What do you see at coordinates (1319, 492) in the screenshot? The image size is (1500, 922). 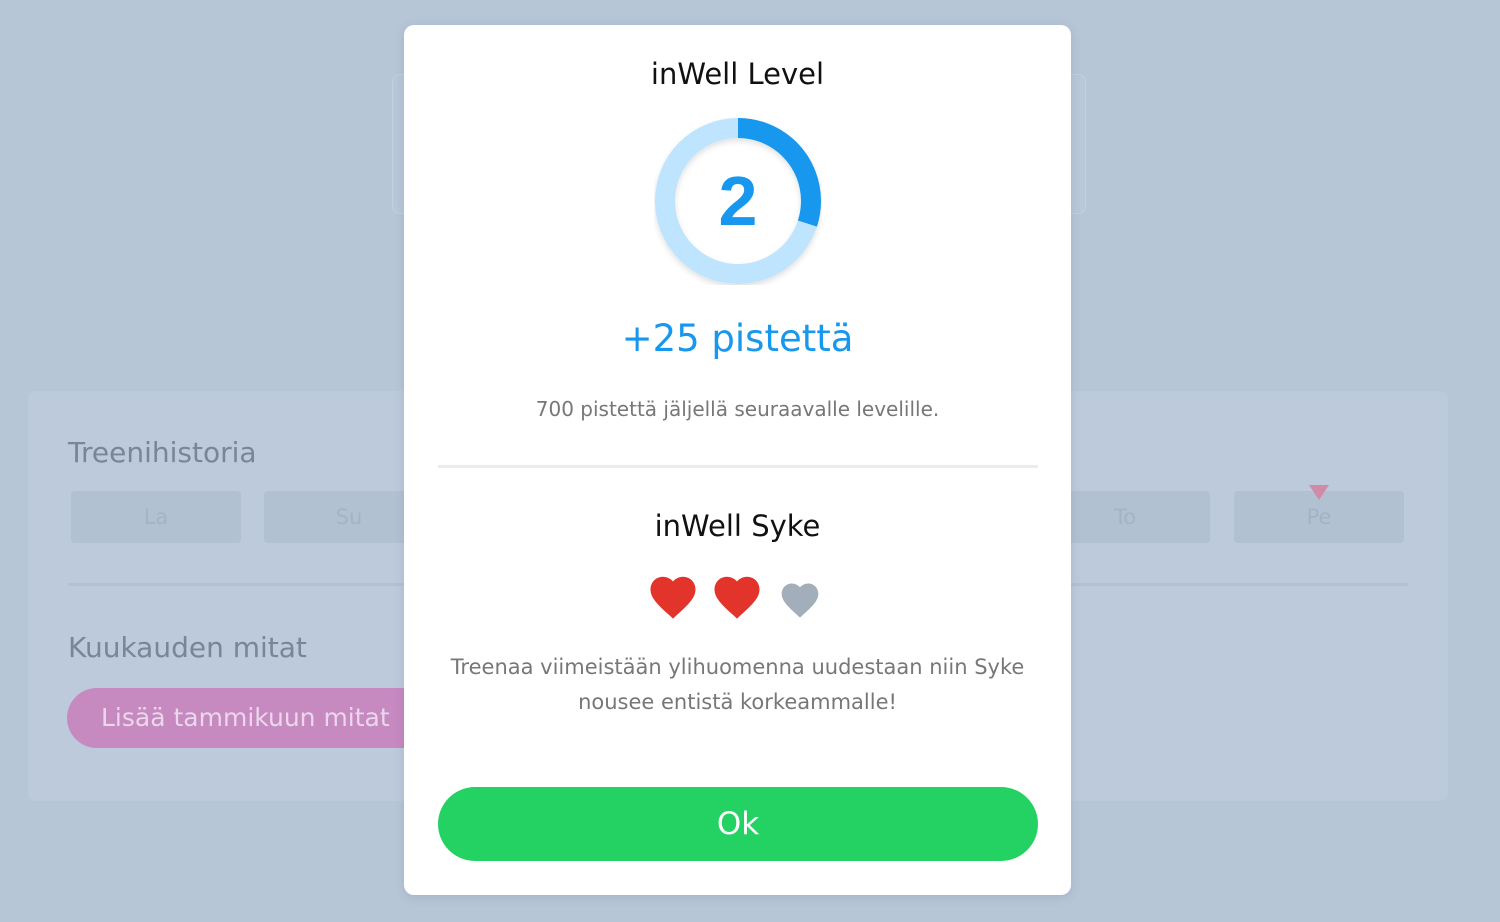 I see `today-marker-icon` at bounding box center [1319, 492].